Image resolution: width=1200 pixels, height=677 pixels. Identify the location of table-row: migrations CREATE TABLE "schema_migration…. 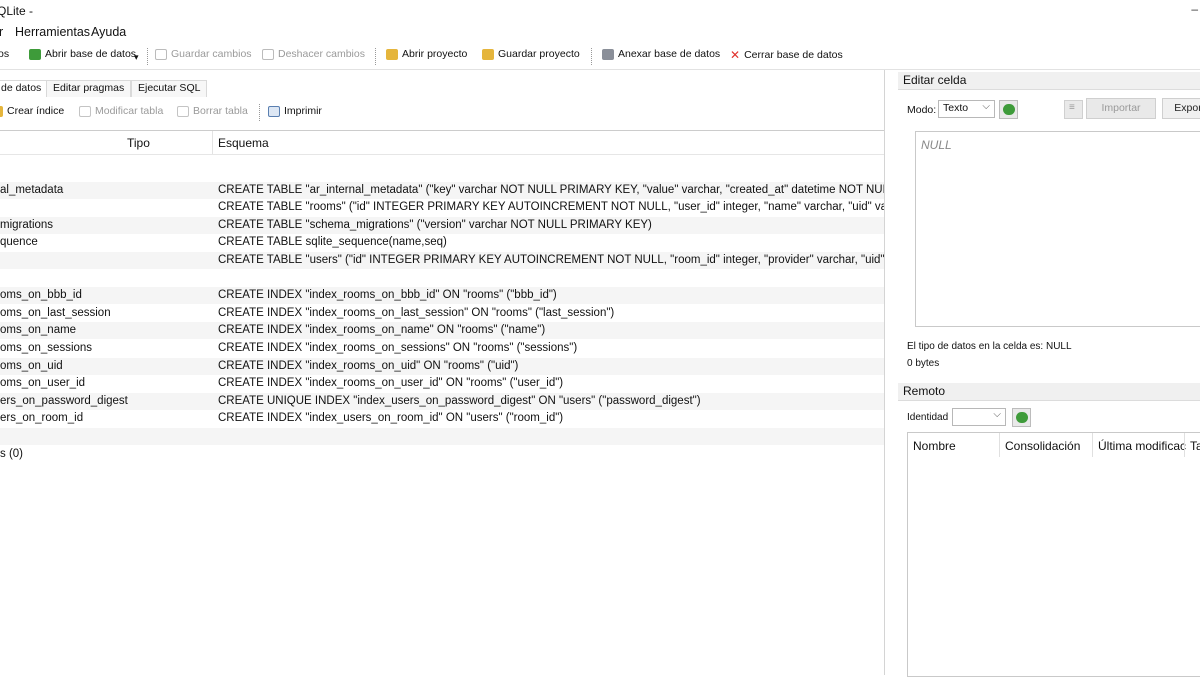
(442, 225).